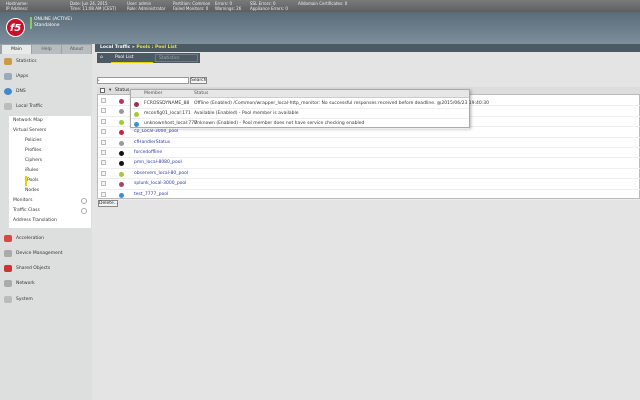 The image size is (640, 400). I want to click on submenu-profiles: Profiles, so click(64, 151).